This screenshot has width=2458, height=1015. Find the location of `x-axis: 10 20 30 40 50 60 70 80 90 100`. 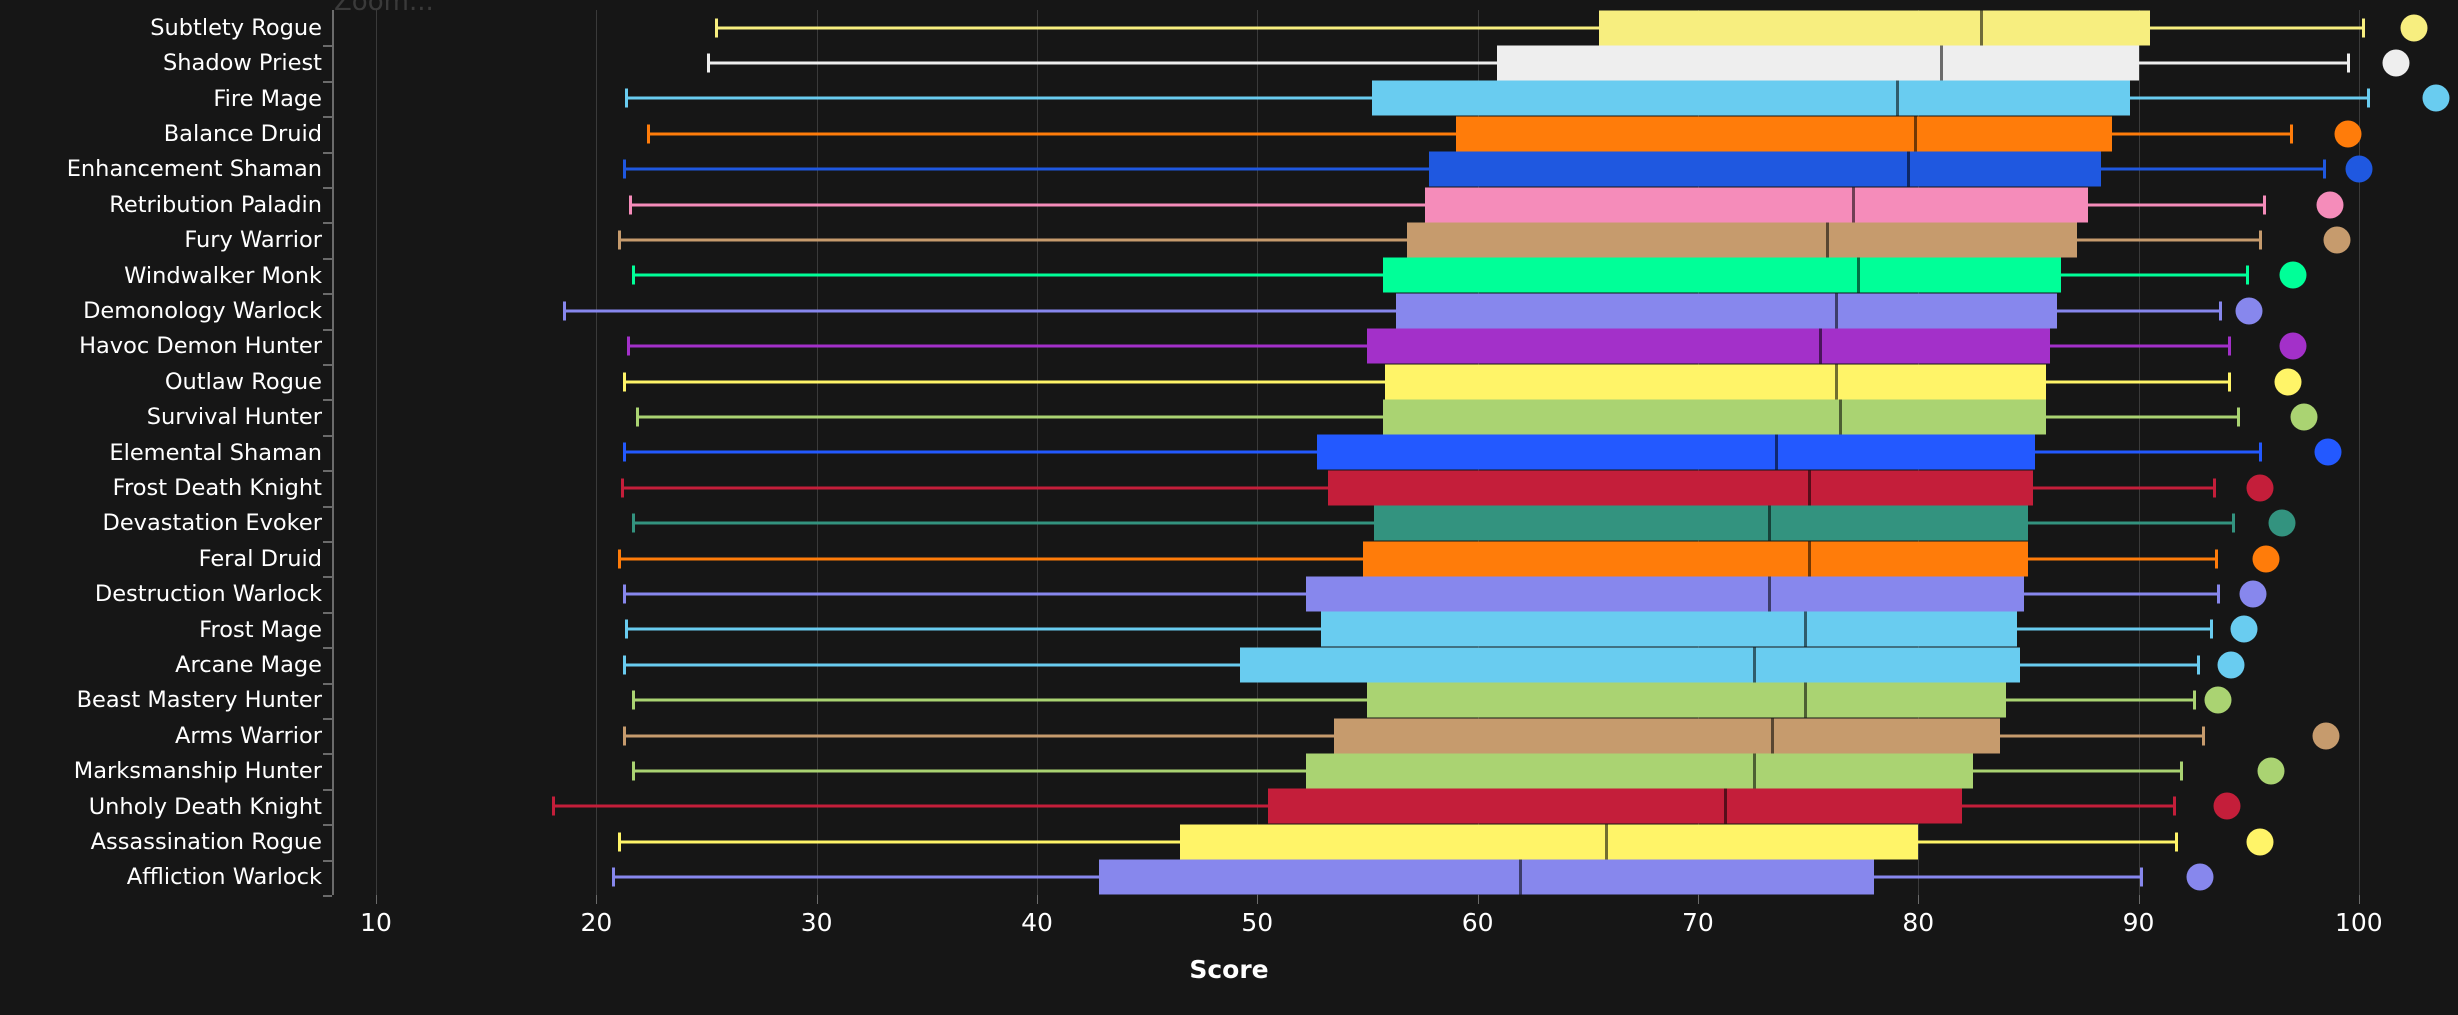

x-axis: 10 20 30 40 50 60 70 80 90 100 is located at coordinates (1395, 925).